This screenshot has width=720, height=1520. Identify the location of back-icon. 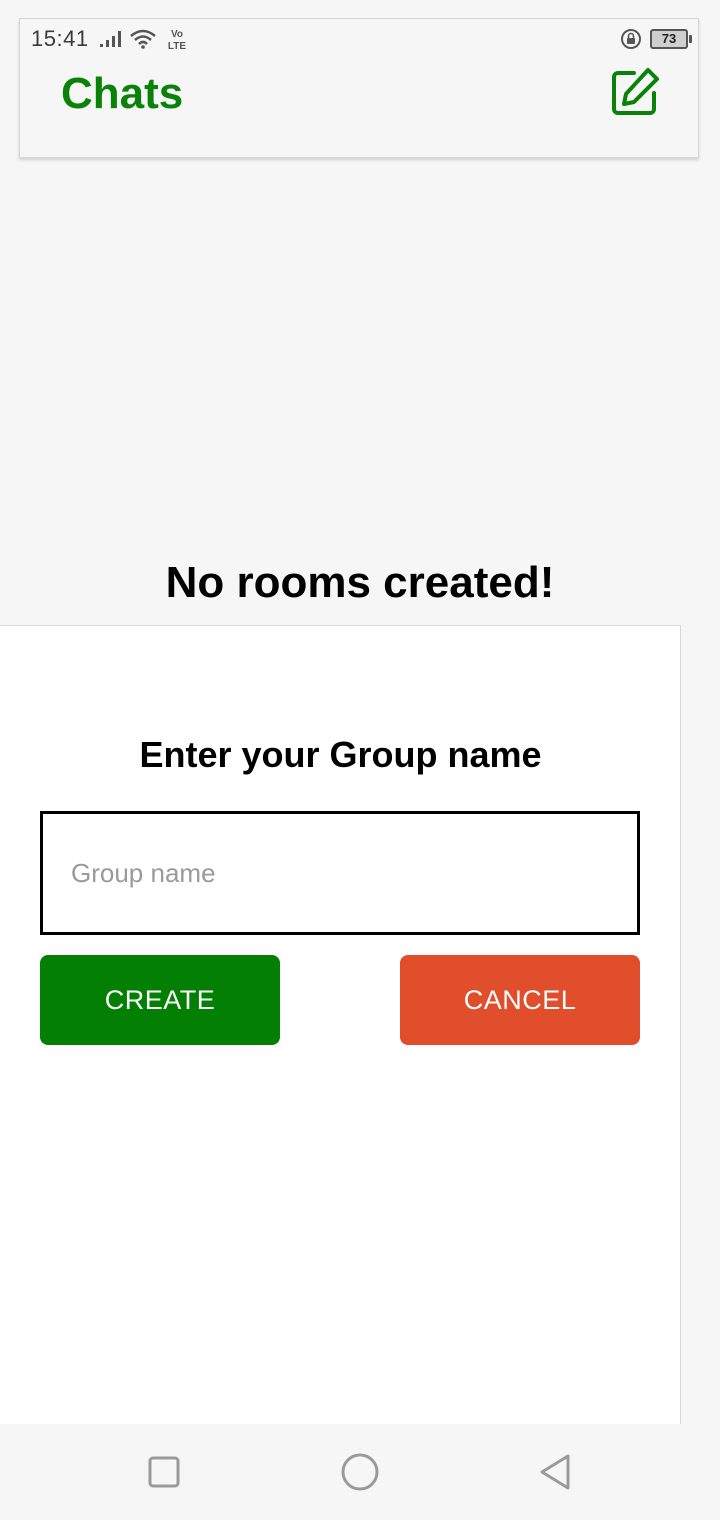
(556, 1472).